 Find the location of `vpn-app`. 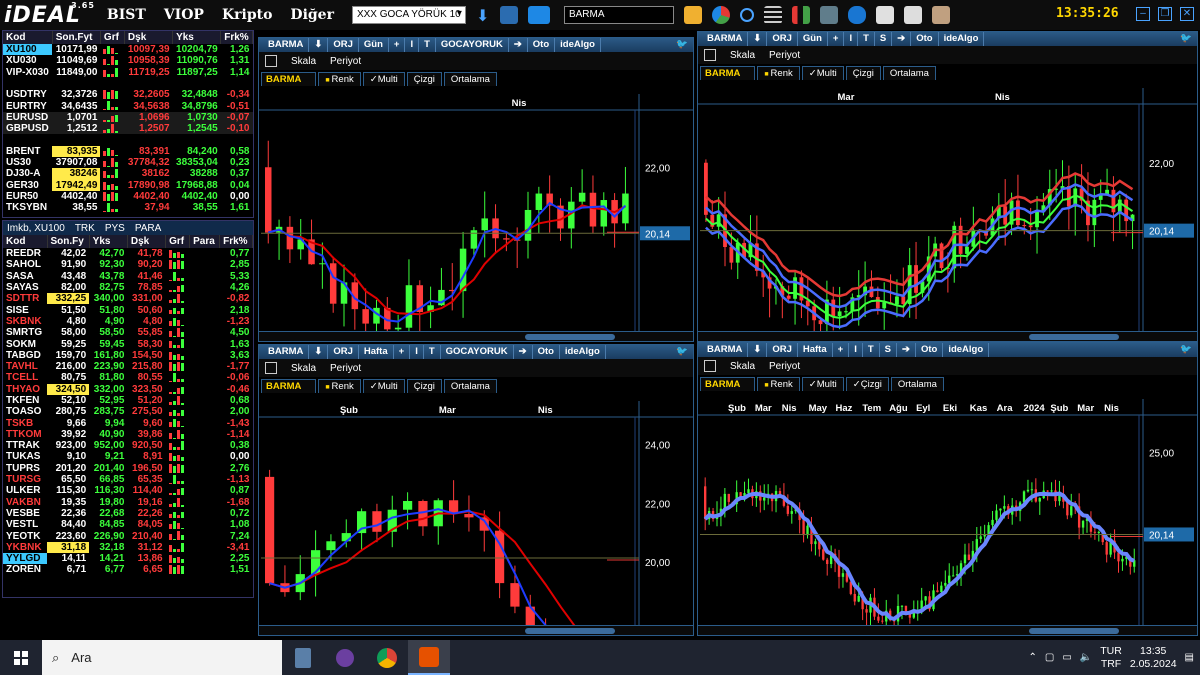

vpn-app is located at coordinates (345, 657).